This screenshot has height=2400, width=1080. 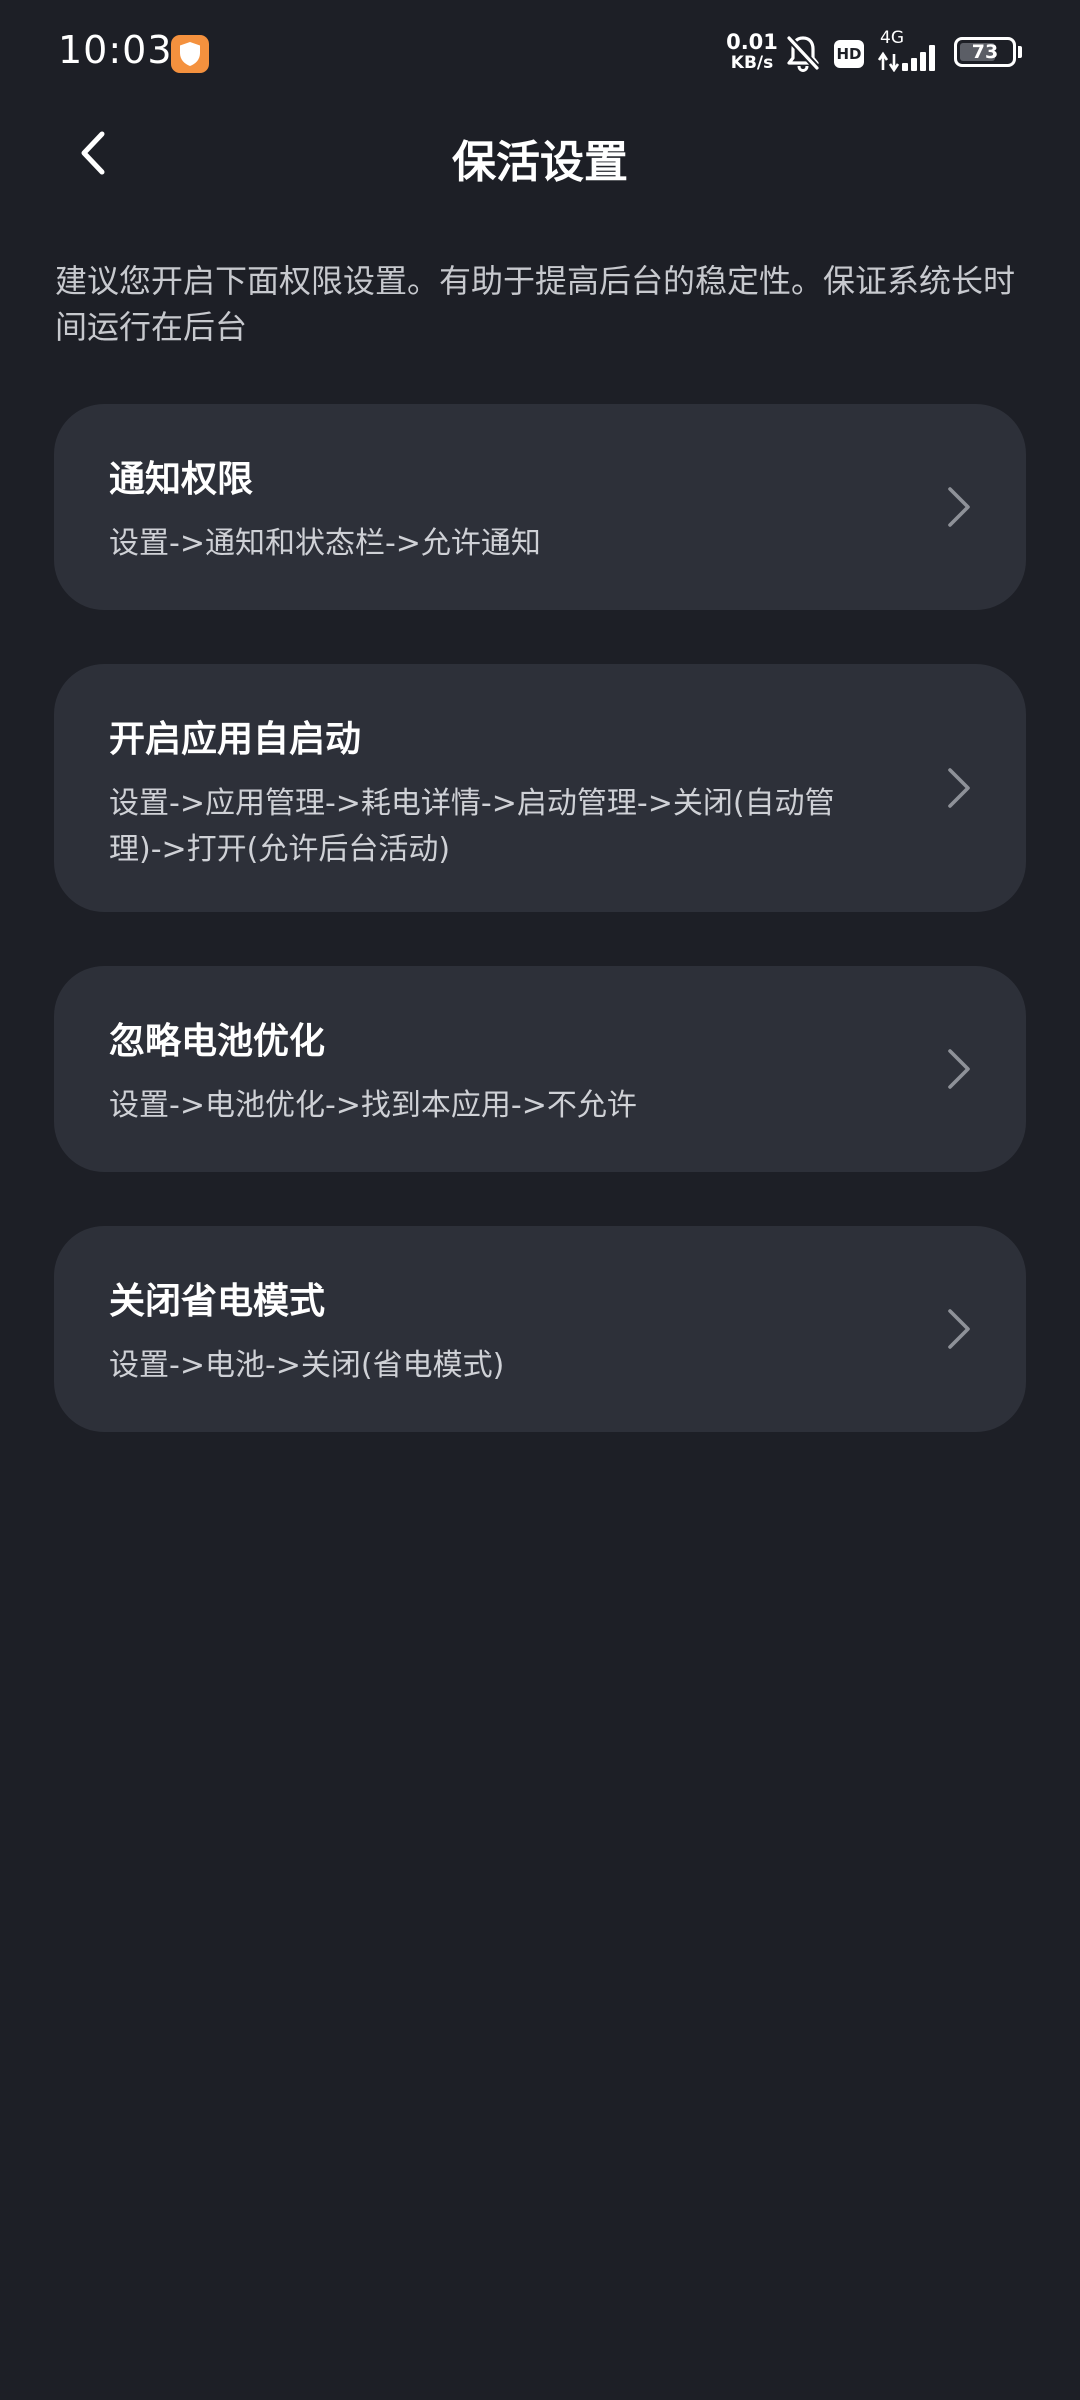 I want to click on card-description: 设置->通知和状态栏->允许通知, so click(x=325, y=543).